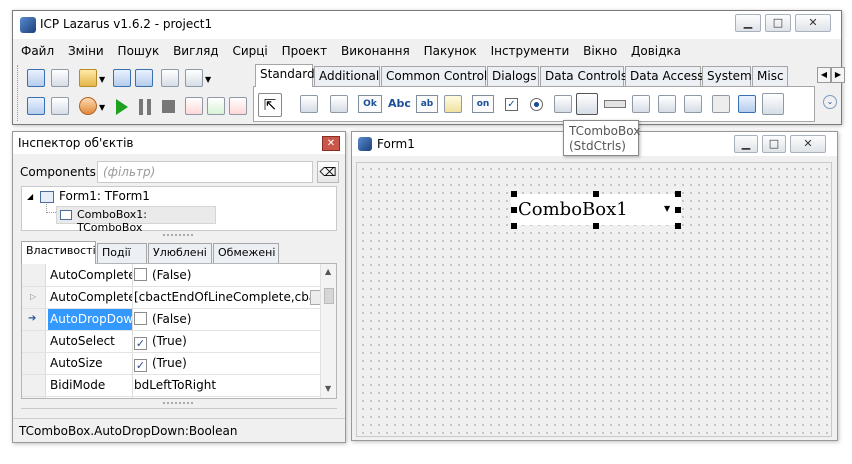 This screenshot has width=852, height=464. Describe the element at coordinates (231, 385) in the screenshot. I see `property-value: bdLeftToRight` at that location.